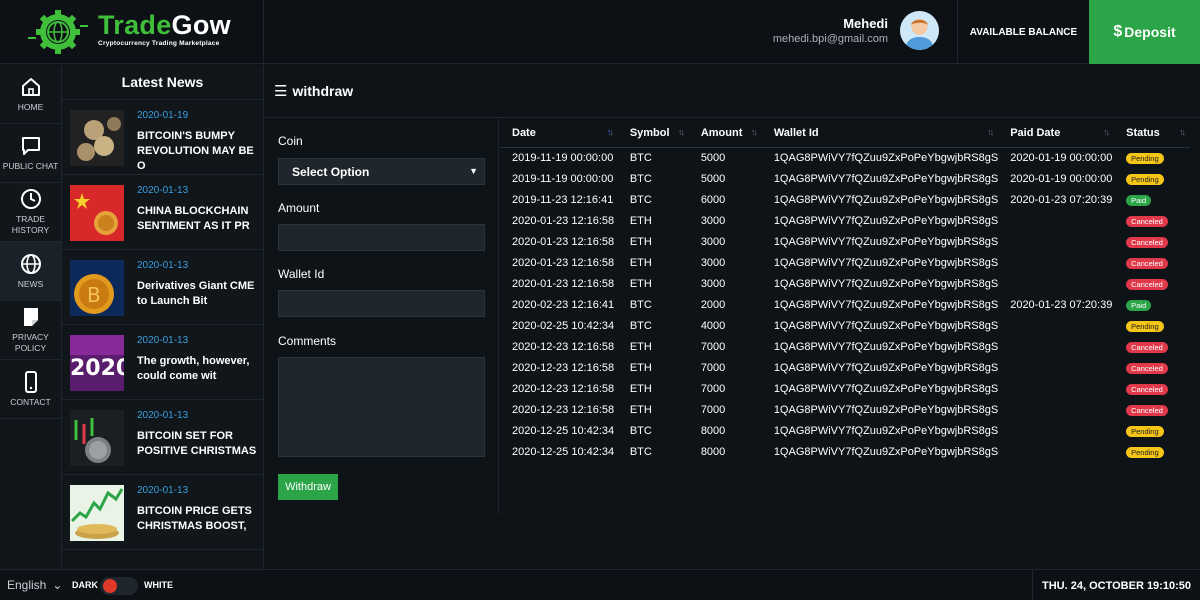 The width and height of the screenshot is (1200, 600). I want to click on sidebar-item-trade-history: TRADE HISTORY, so click(30, 212).